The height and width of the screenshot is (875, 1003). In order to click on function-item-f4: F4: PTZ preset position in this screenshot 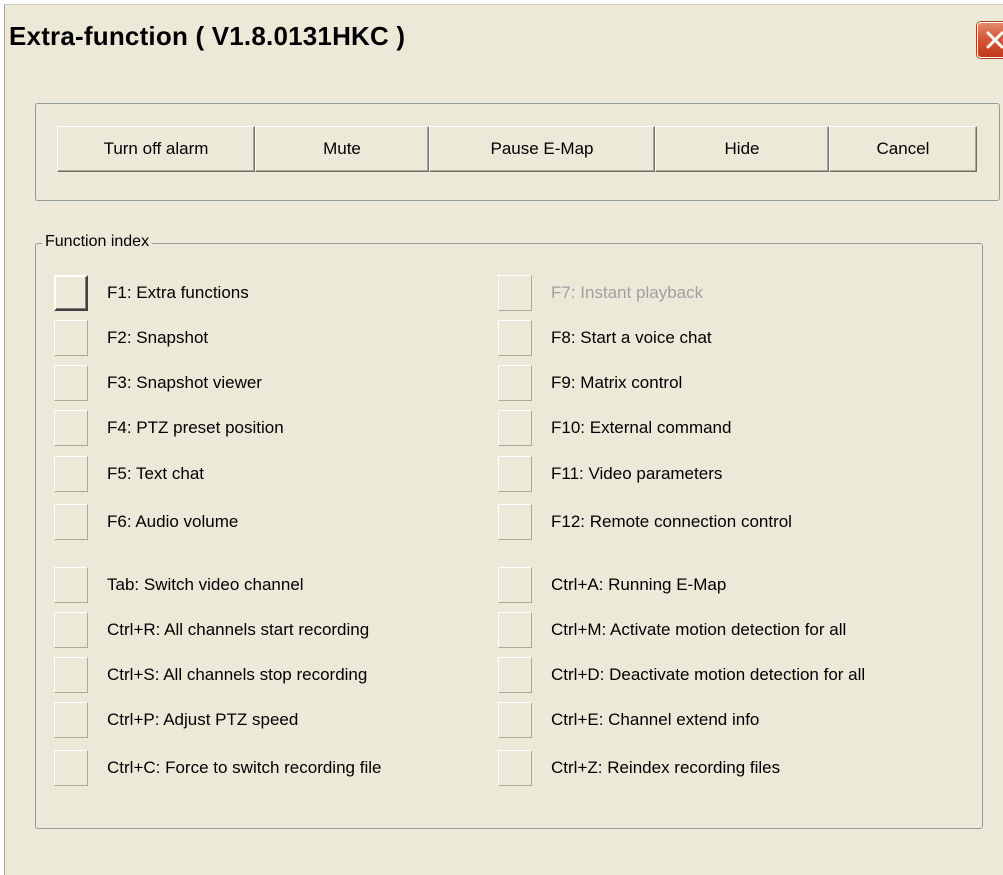, I will do `click(169, 428)`.